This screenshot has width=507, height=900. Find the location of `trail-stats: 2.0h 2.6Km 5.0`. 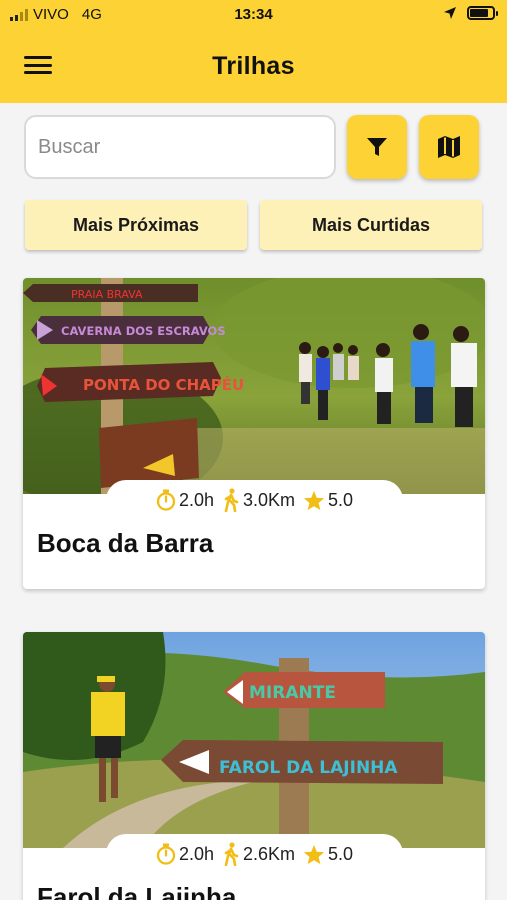

trail-stats: 2.0h 2.6Km 5.0 is located at coordinates (254, 854).